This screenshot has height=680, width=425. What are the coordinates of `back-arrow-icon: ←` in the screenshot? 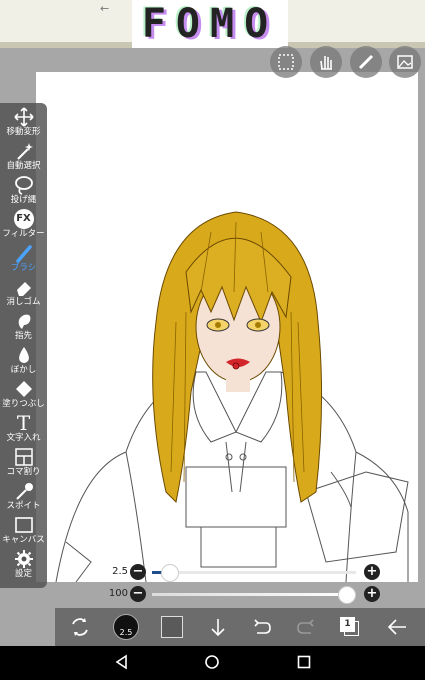 It's located at (104, 8).